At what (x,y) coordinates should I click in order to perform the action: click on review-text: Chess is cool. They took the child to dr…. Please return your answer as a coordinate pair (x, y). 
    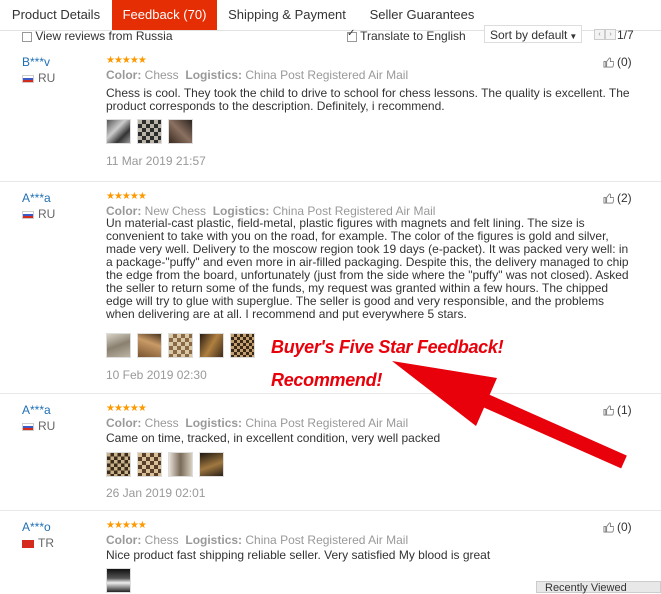
    Looking at the image, I should click on (368, 99).